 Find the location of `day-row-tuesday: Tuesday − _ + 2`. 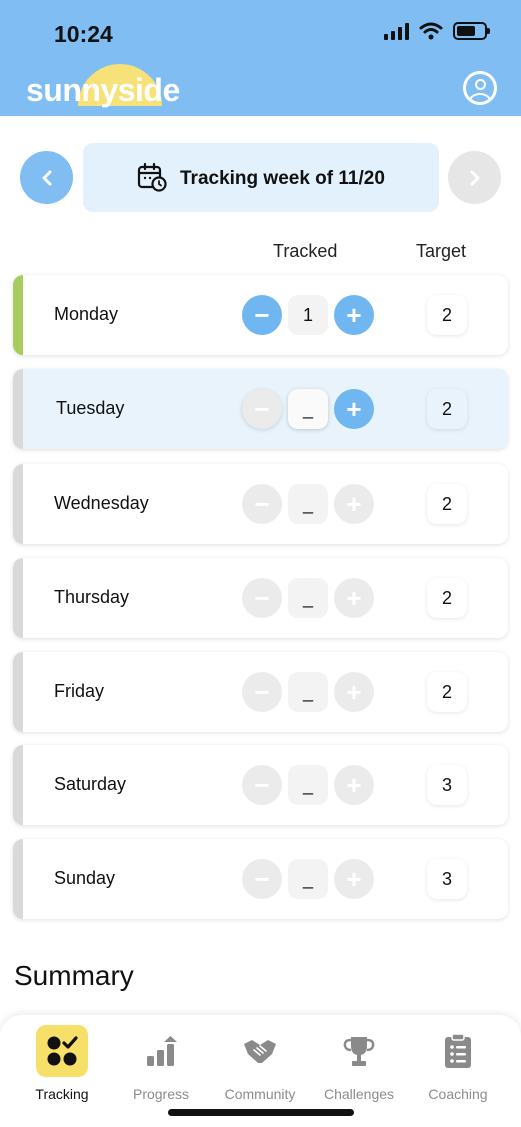

day-row-tuesday: Tuesday − _ + 2 is located at coordinates (260, 409).